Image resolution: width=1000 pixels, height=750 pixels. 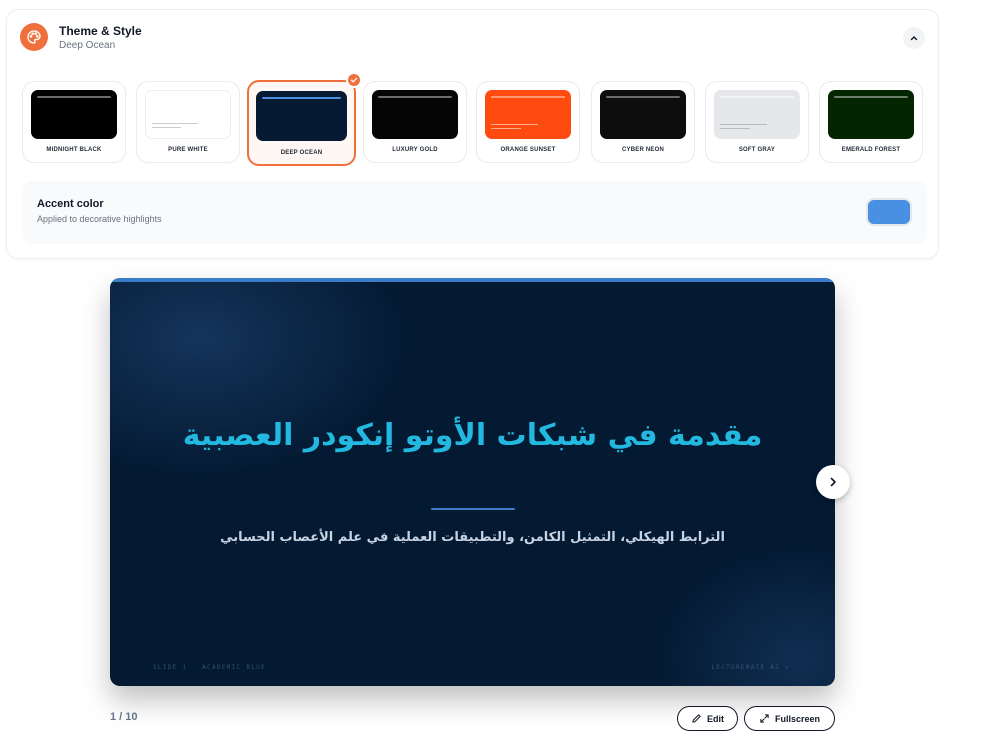 I want to click on next-slide-button, so click(x=833, y=482).